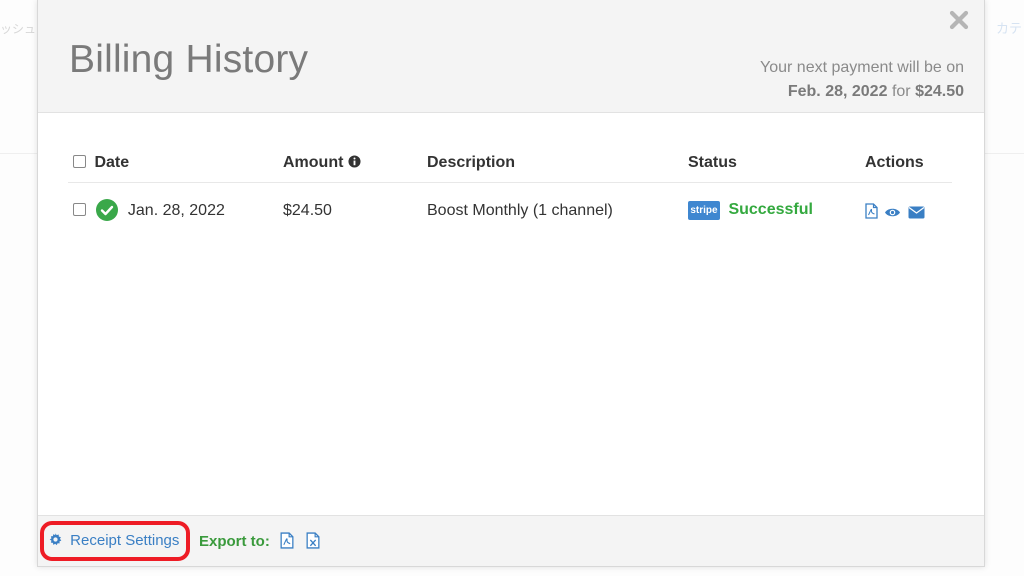 Image resolution: width=1024 pixels, height=576 pixels. I want to click on header-amount: Amount, so click(322, 163).